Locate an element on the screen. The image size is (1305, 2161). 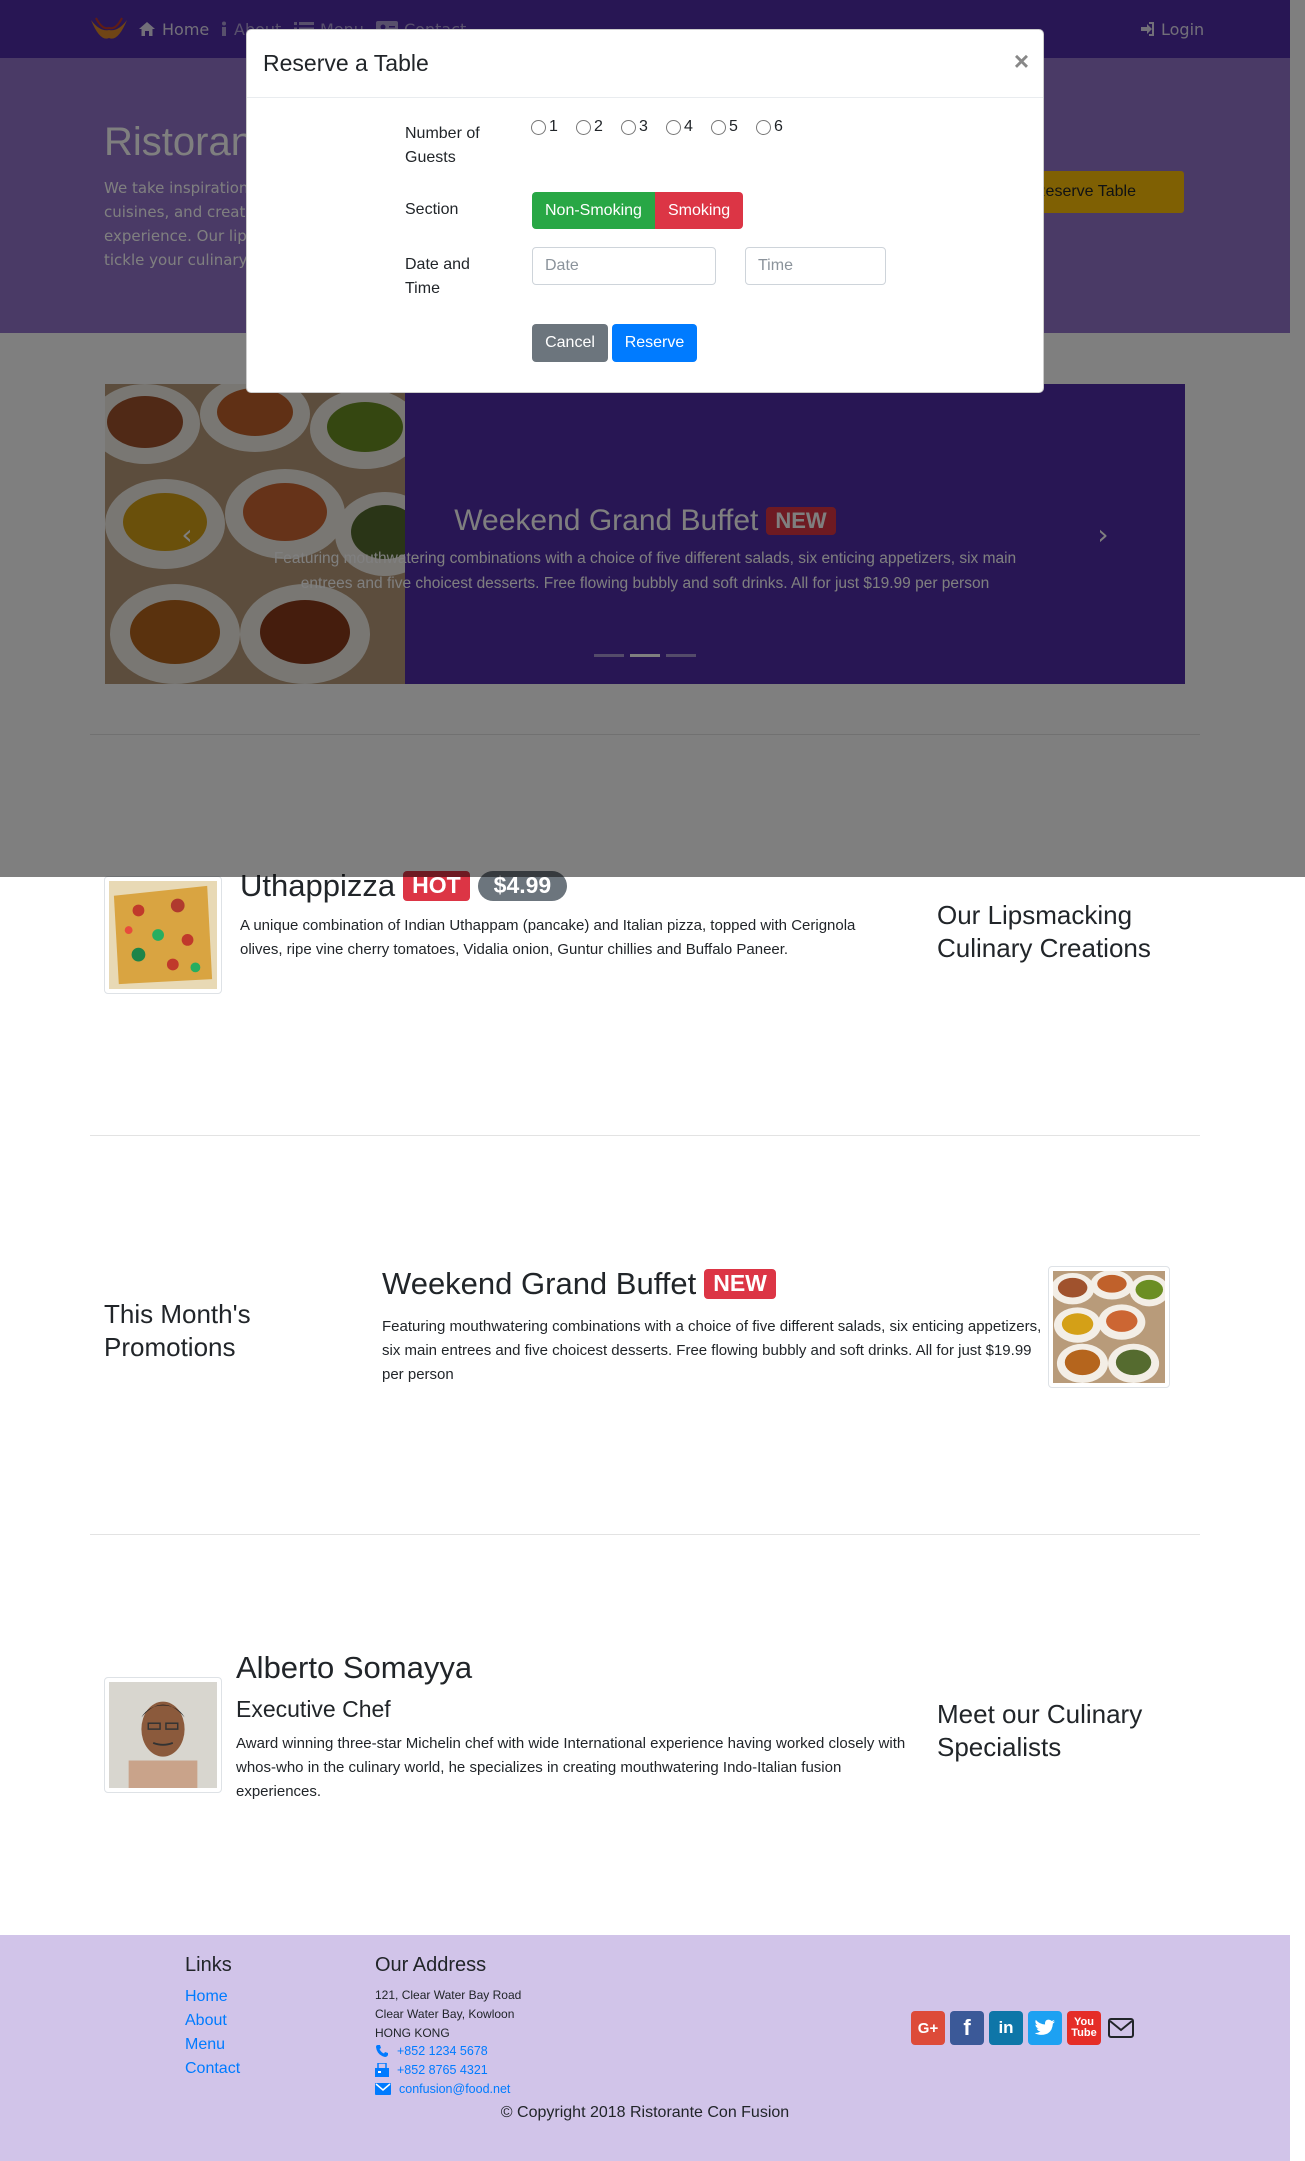
guest-radio-6: 6 is located at coordinates (769, 127).